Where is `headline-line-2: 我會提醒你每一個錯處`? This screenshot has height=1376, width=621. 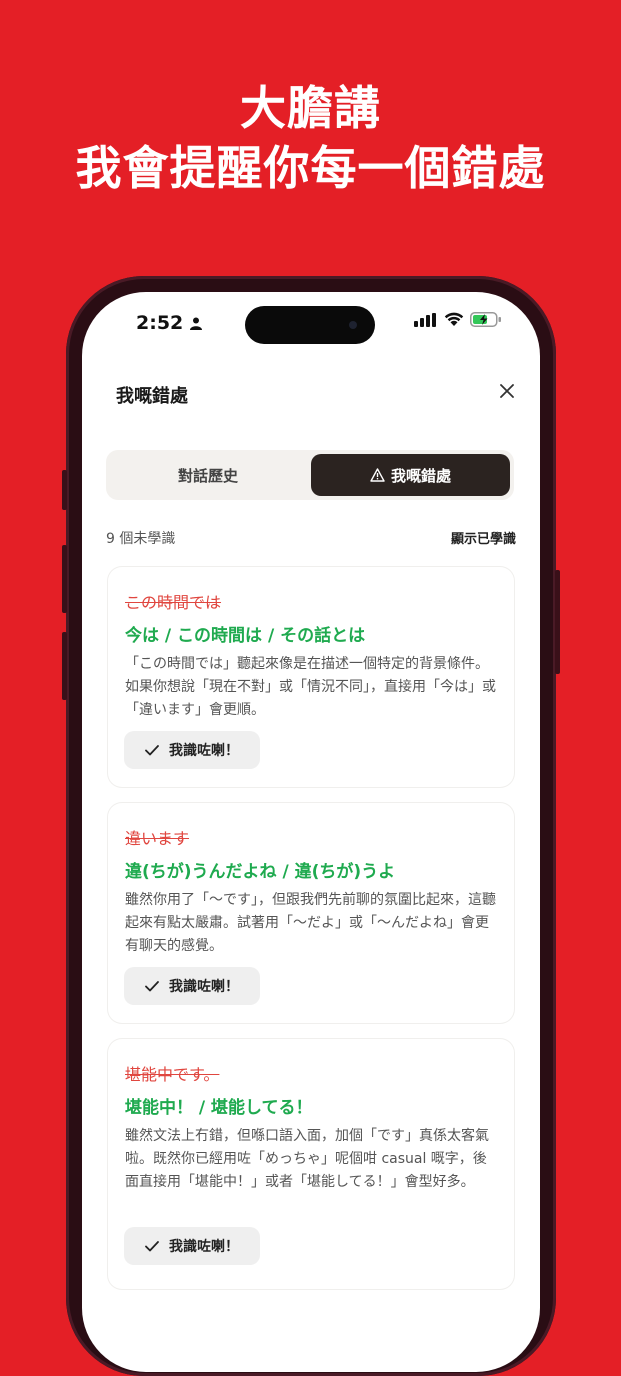 headline-line-2: 我會提醒你每一個錯處 is located at coordinates (310, 168).